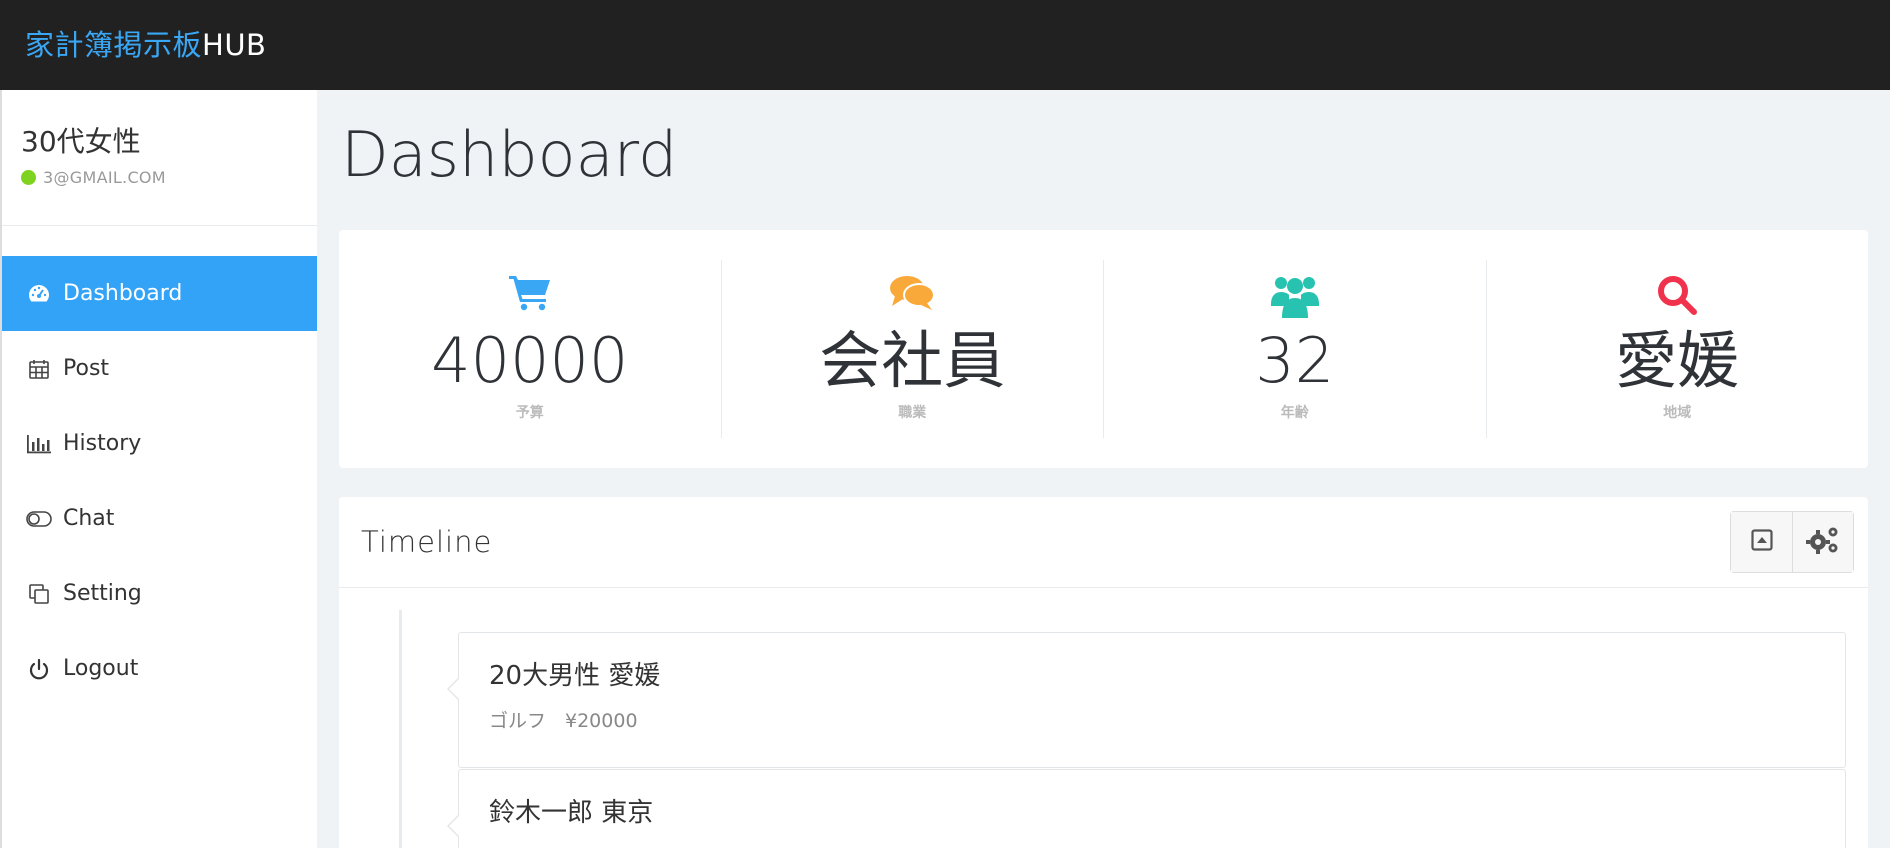  I want to click on stat-occupation: 会社員 職業, so click(913, 349).